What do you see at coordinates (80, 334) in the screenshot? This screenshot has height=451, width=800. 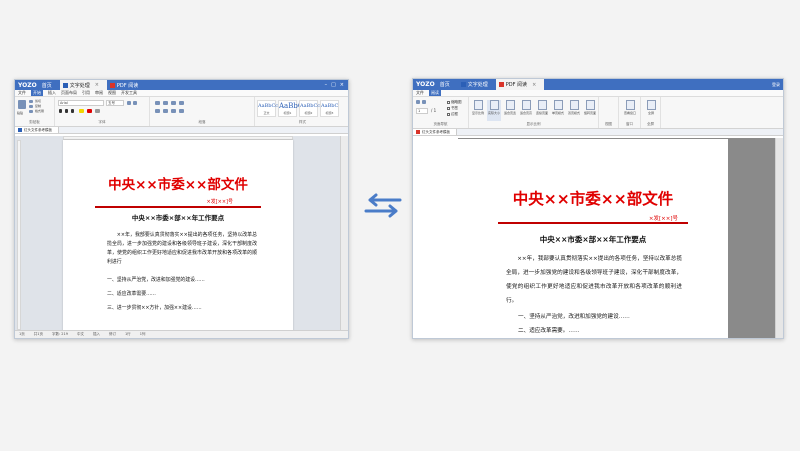 I see `status-language: 中文` at bounding box center [80, 334].